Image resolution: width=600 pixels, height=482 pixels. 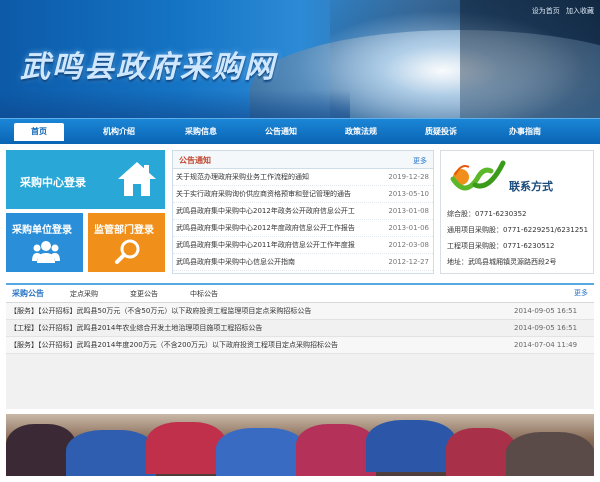 What do you see at coordinates (53, 182) in the screenshot?
I see `center-login-label: 采购中心登录` at bounding box center [53, 182].